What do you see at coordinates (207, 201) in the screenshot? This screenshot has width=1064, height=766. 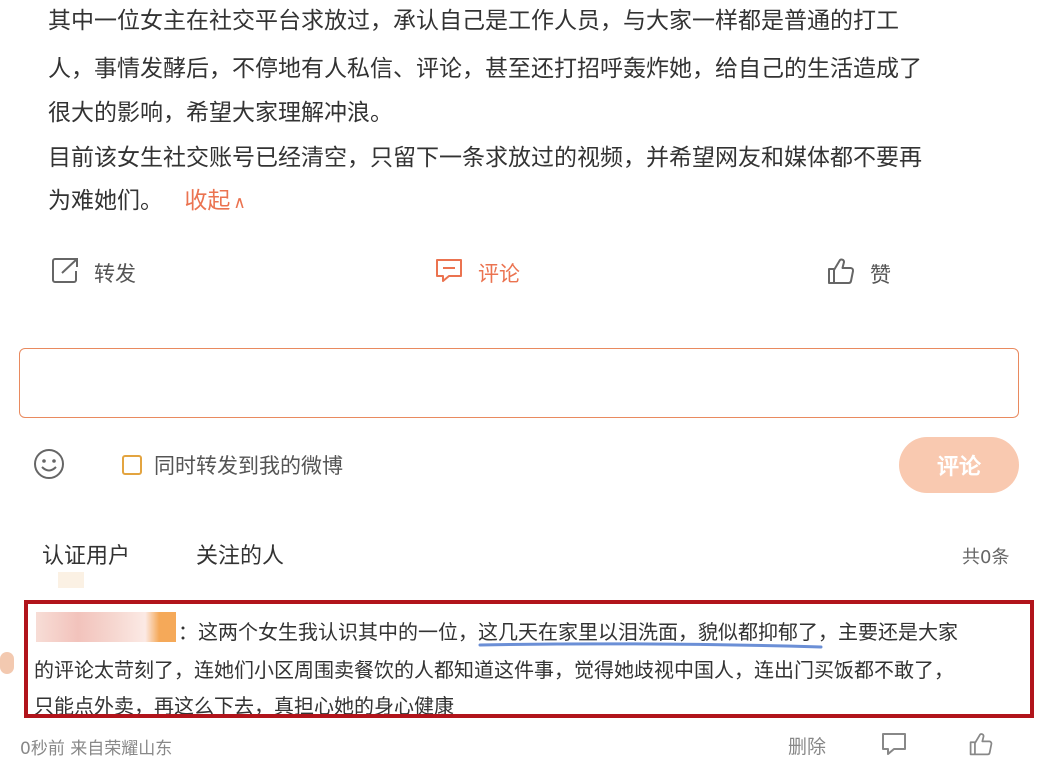 I see `collapse-label: 收起` at bounding box center [207, 201].